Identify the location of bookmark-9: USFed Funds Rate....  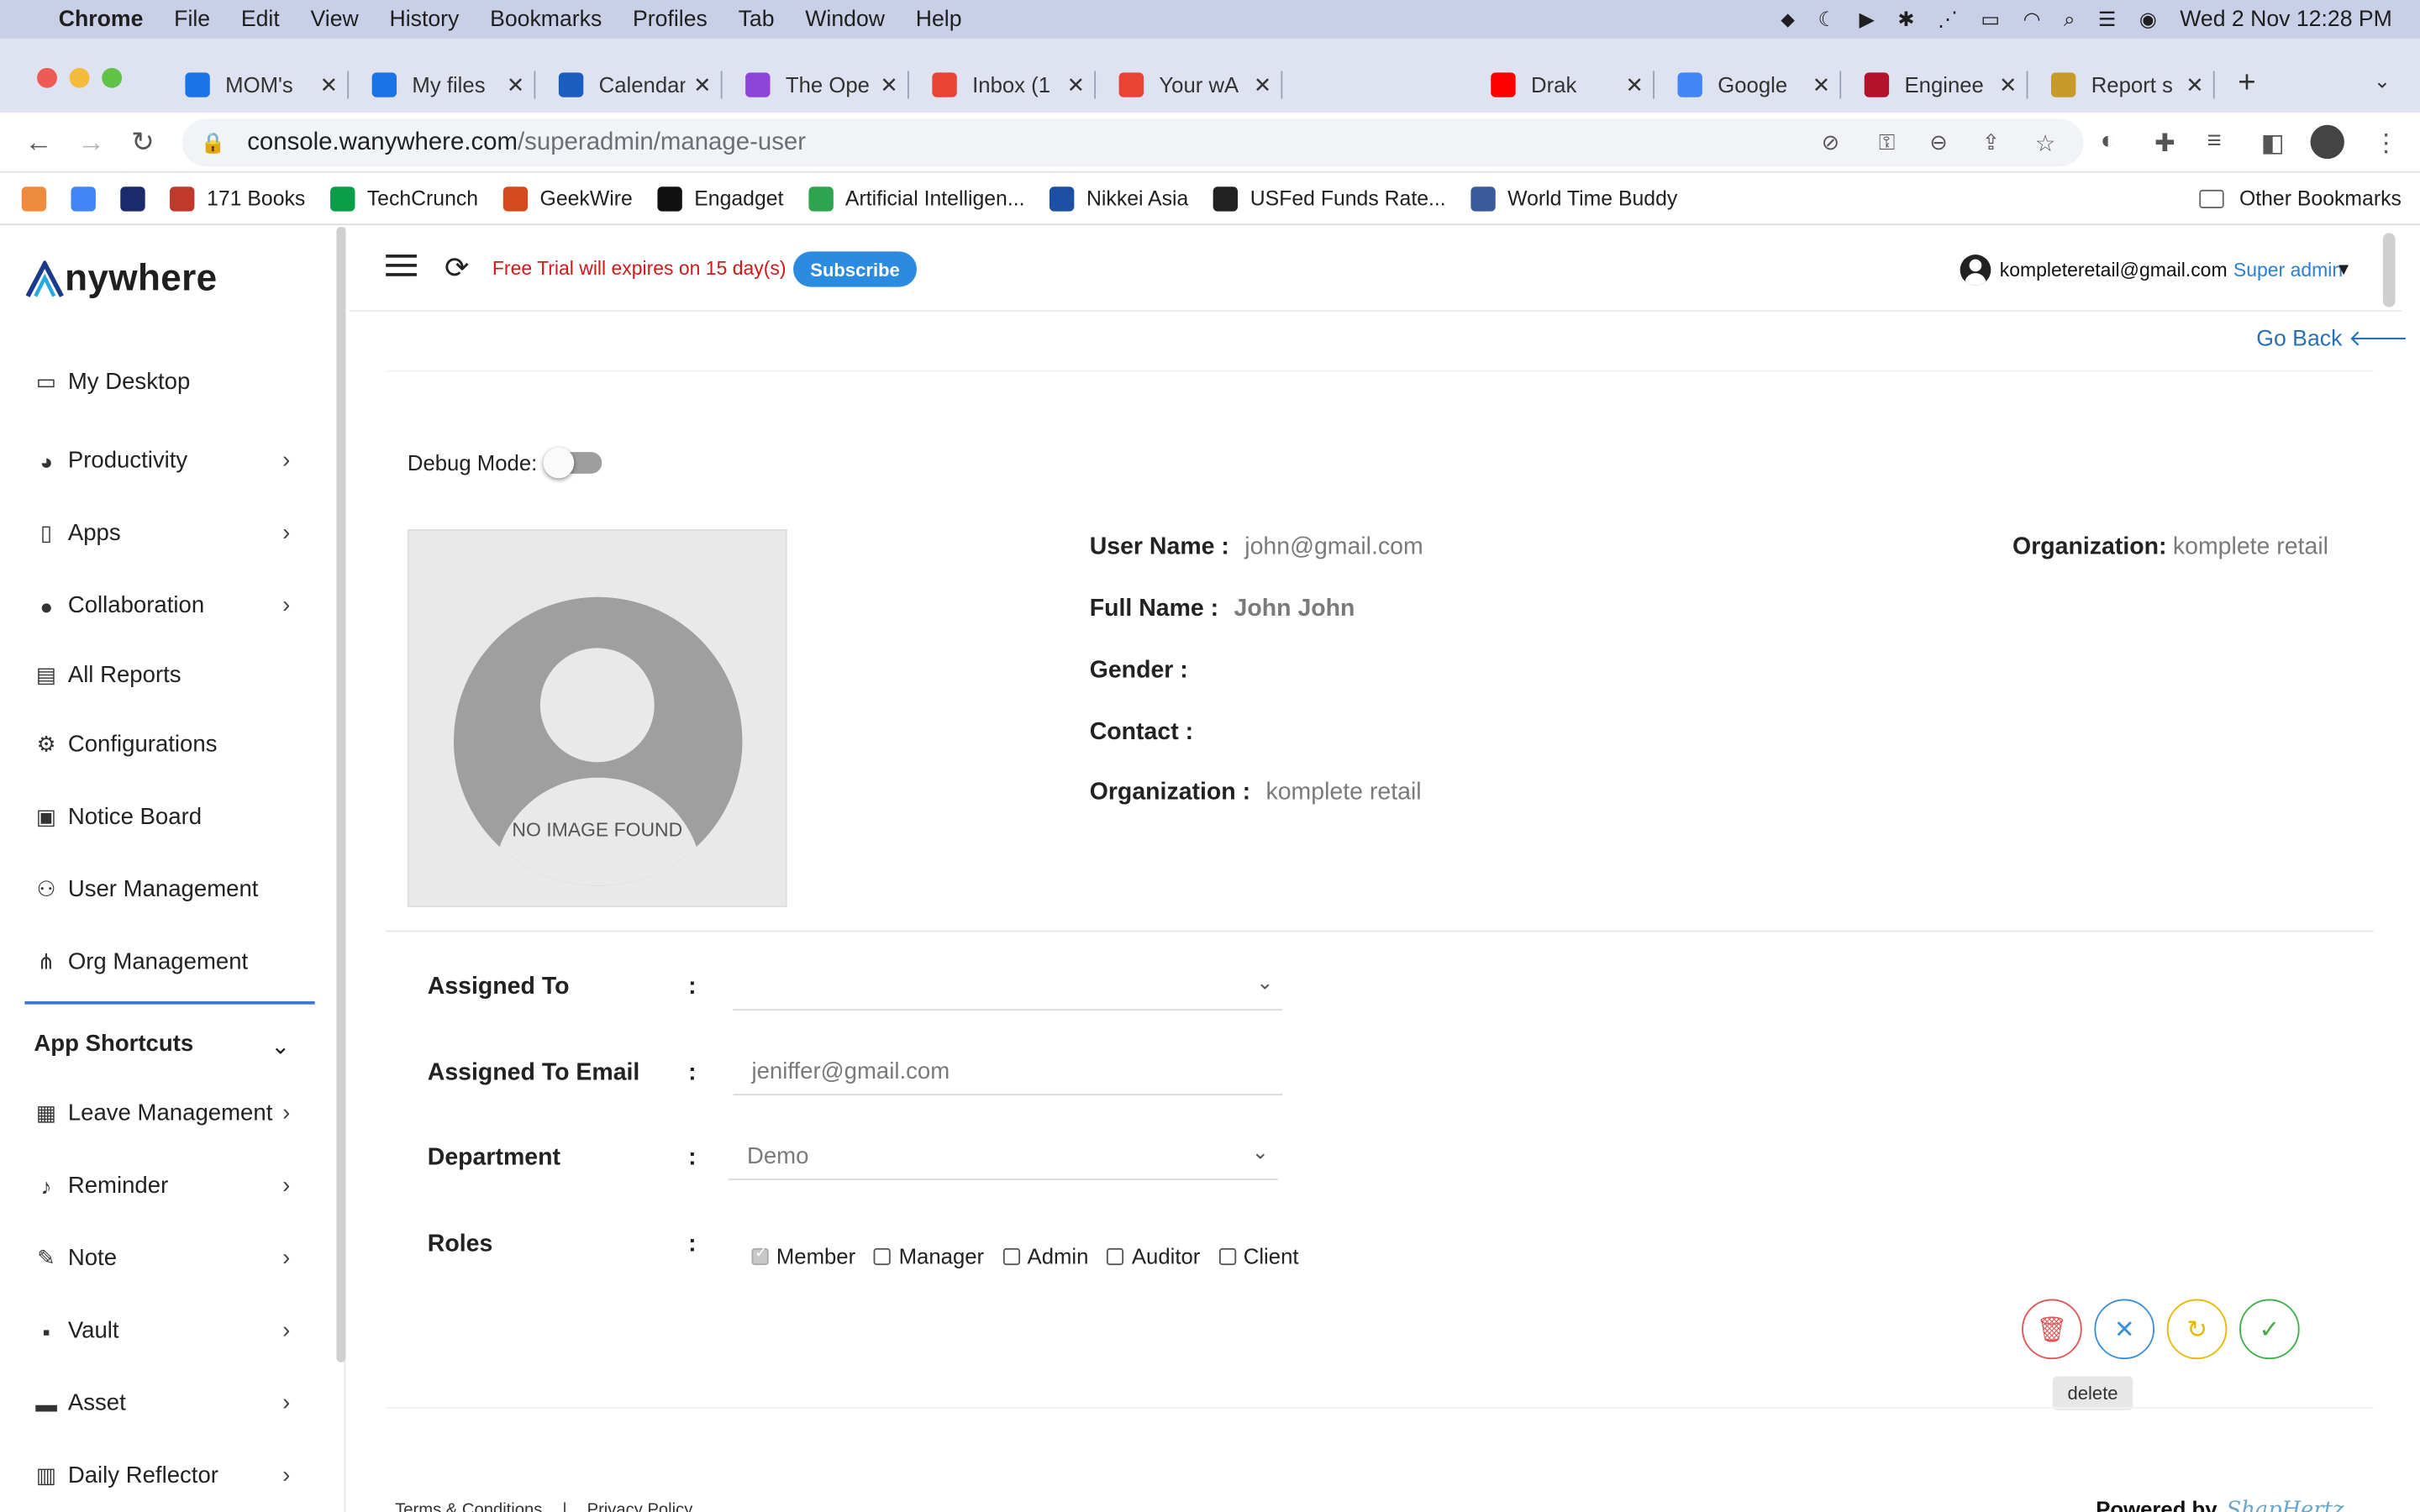
(1329, 198).